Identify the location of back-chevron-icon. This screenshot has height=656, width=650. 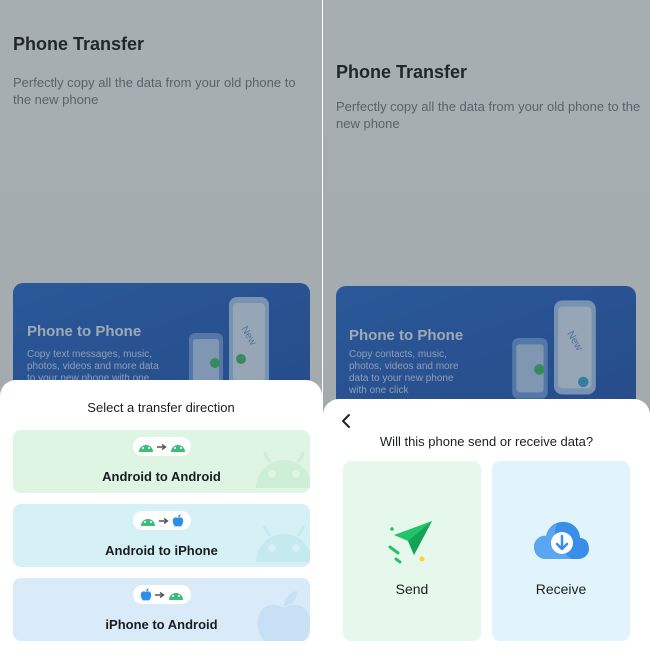
(346, 421).